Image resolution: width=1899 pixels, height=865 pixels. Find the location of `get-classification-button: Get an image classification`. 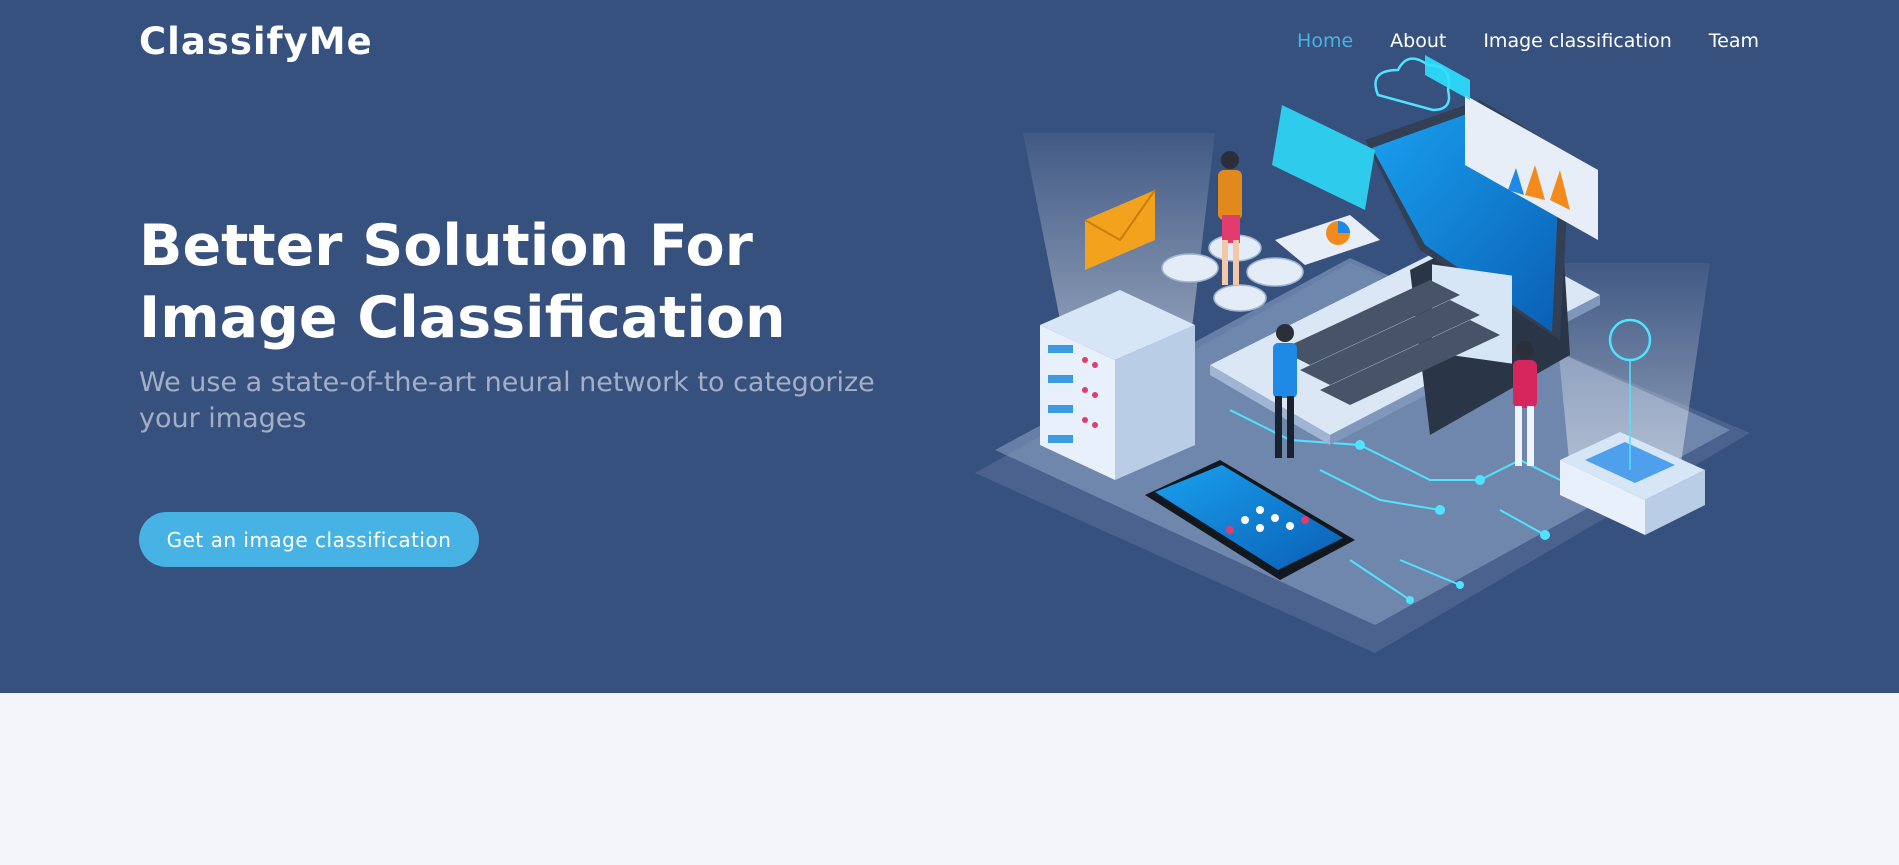

get-classification-button: Get an image classification is located at coordinates (309, 539).